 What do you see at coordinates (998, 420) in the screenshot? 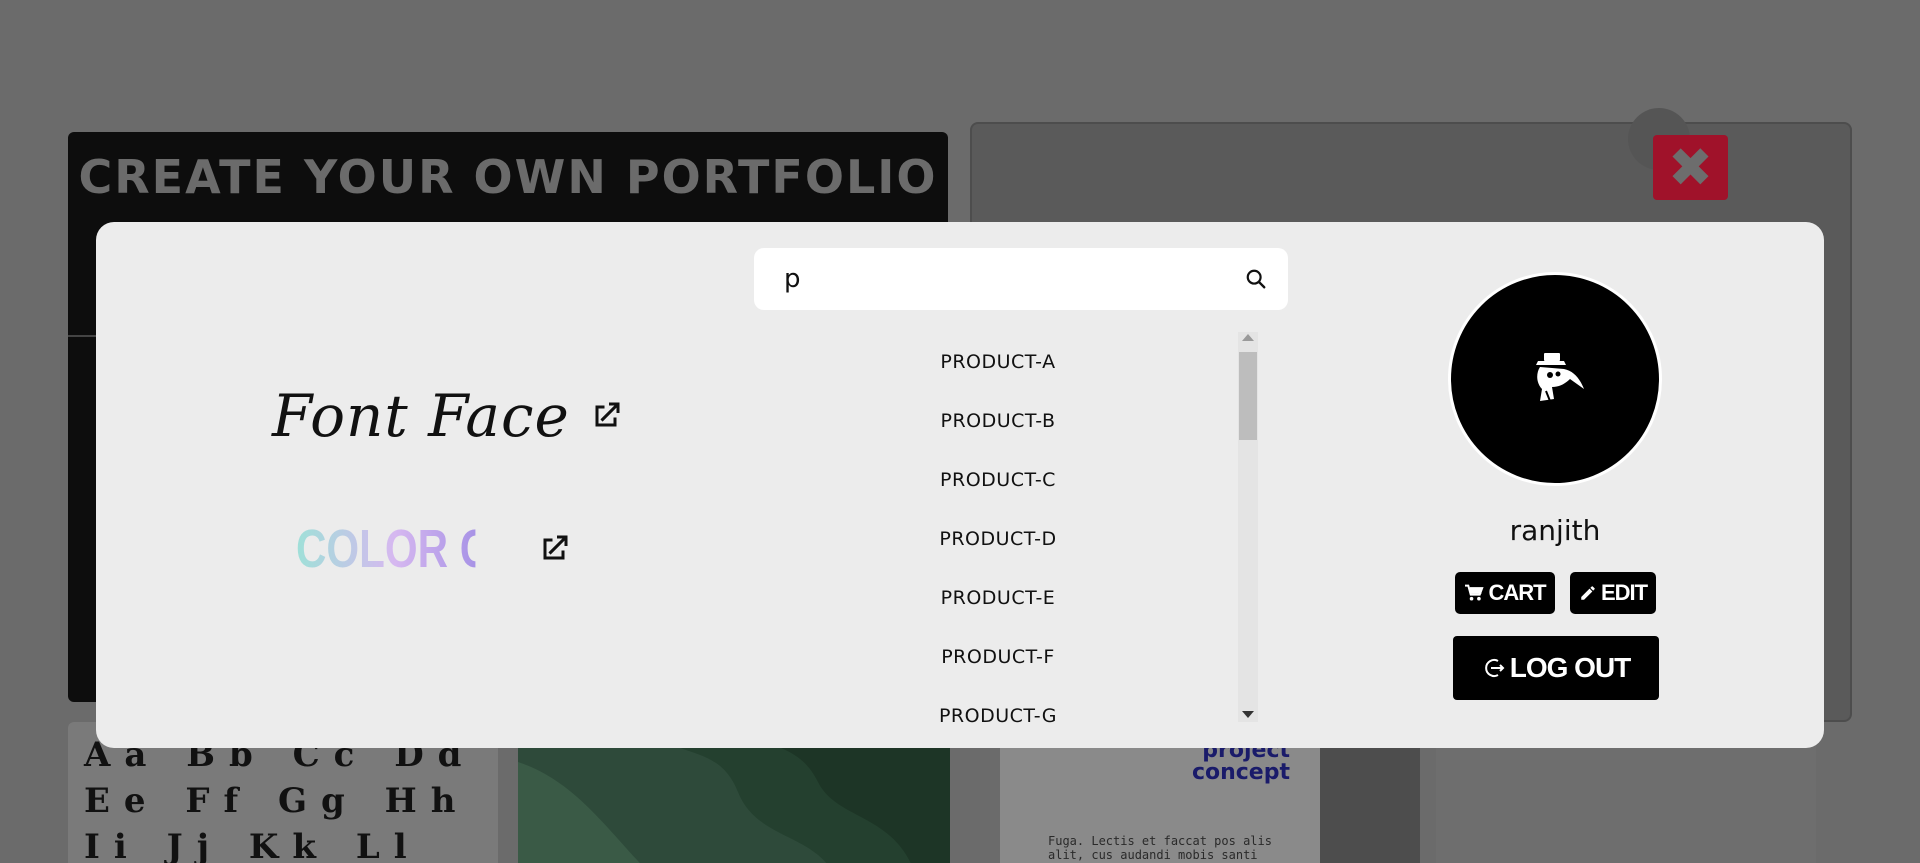
I see `product-item: PRODUCT-B` at bounding box center [998, 420].